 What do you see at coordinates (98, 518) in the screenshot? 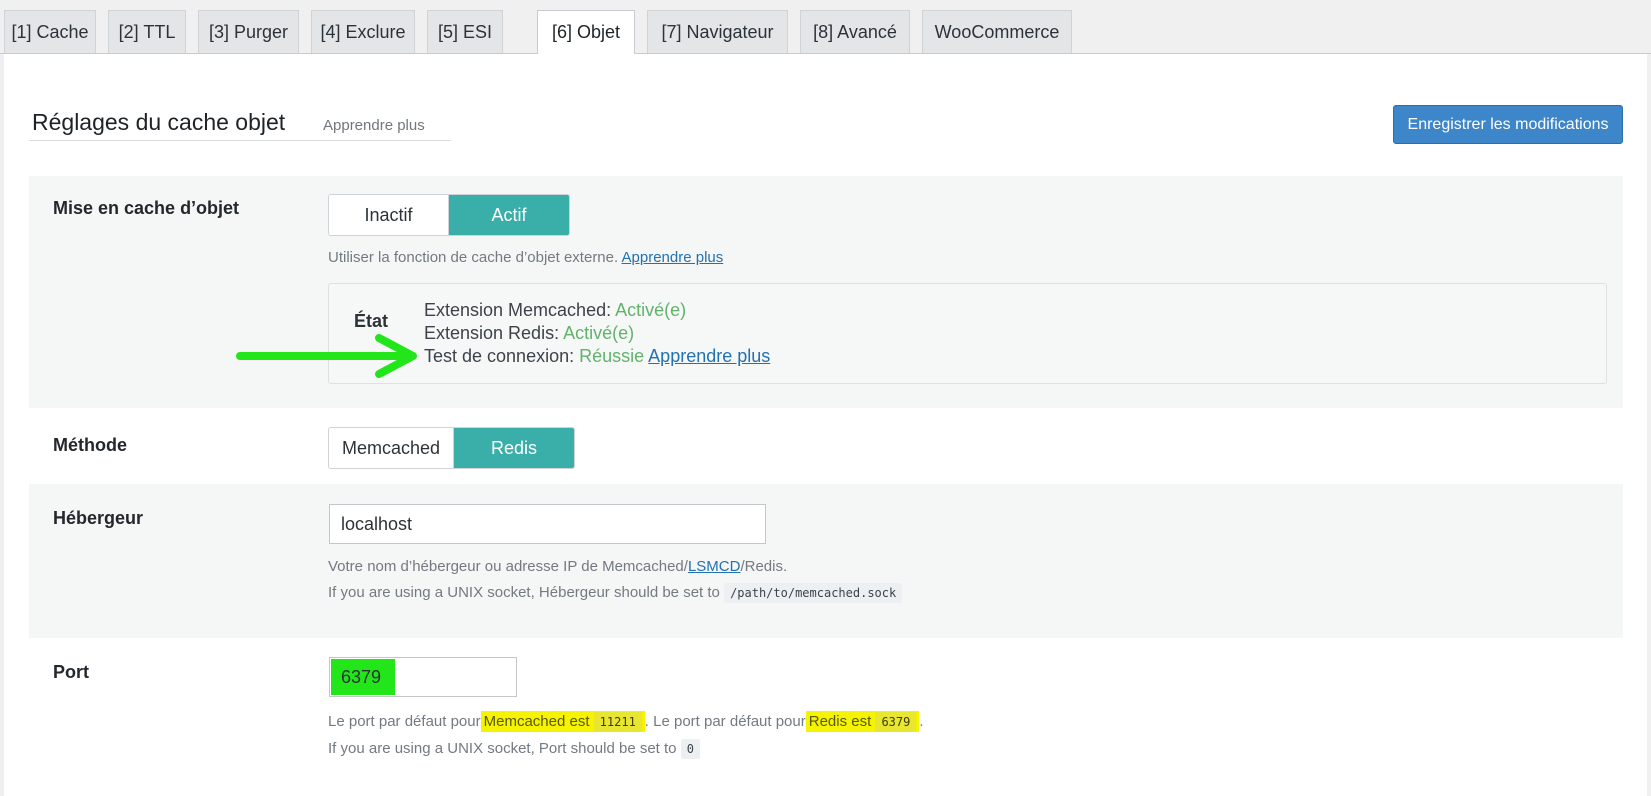
I see `host-label: Hébergeur` at bounding box center [98, 518].